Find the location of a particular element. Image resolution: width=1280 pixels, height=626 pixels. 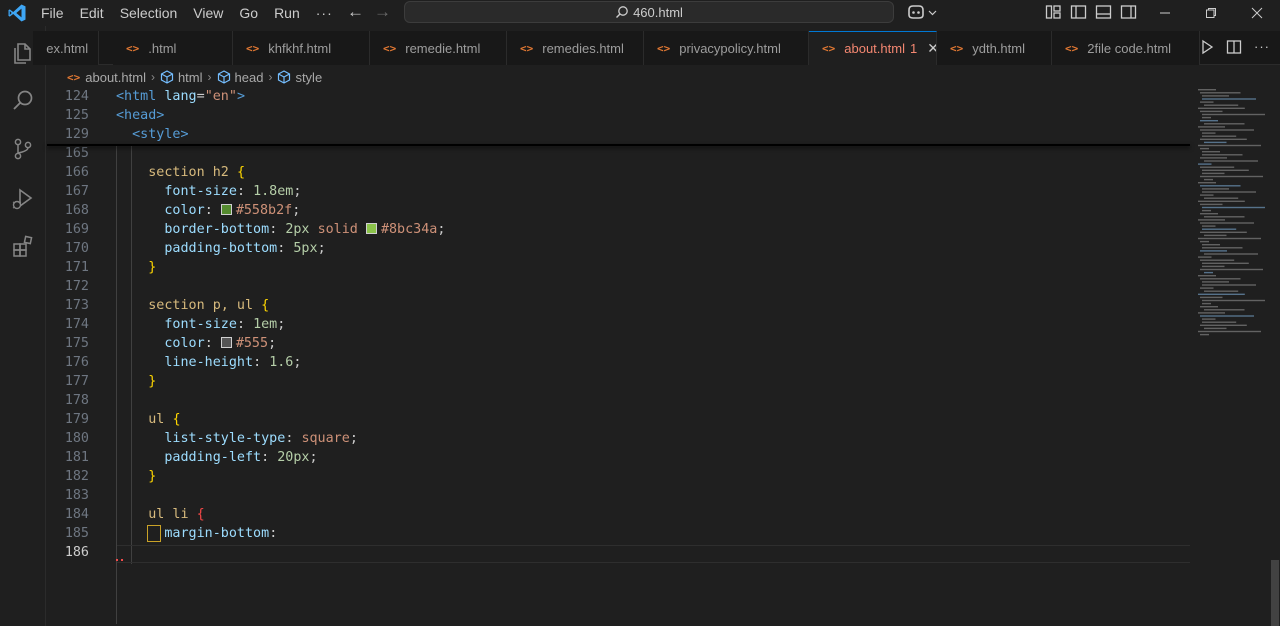

code-token: : is located at coordinates (212, 343).